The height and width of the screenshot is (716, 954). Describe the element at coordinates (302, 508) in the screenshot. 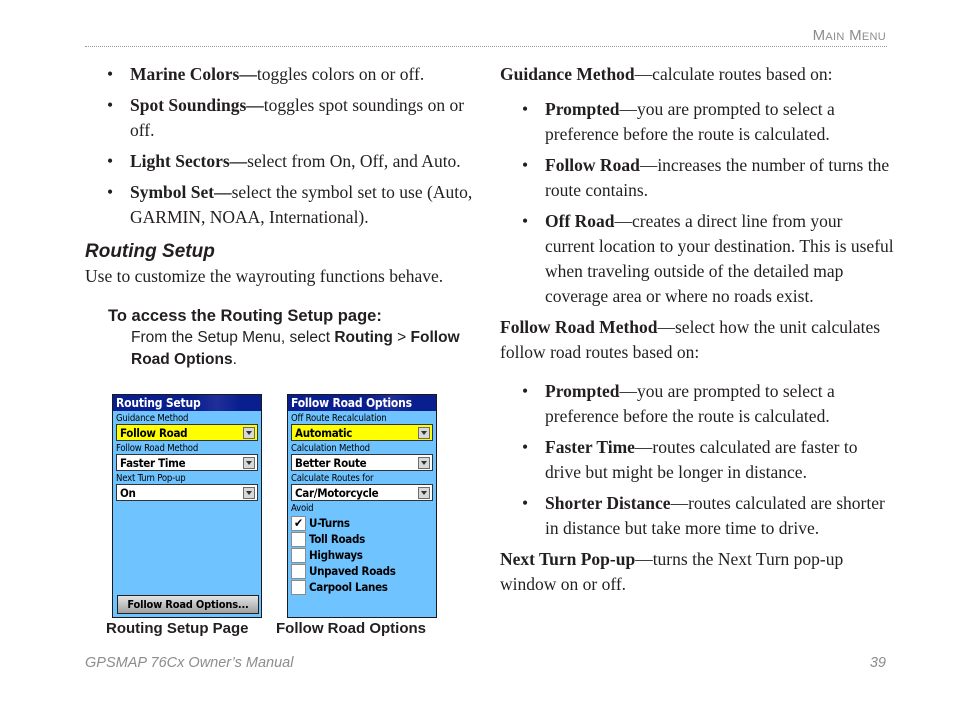

I see `avoid-label: Avoid` at that location.